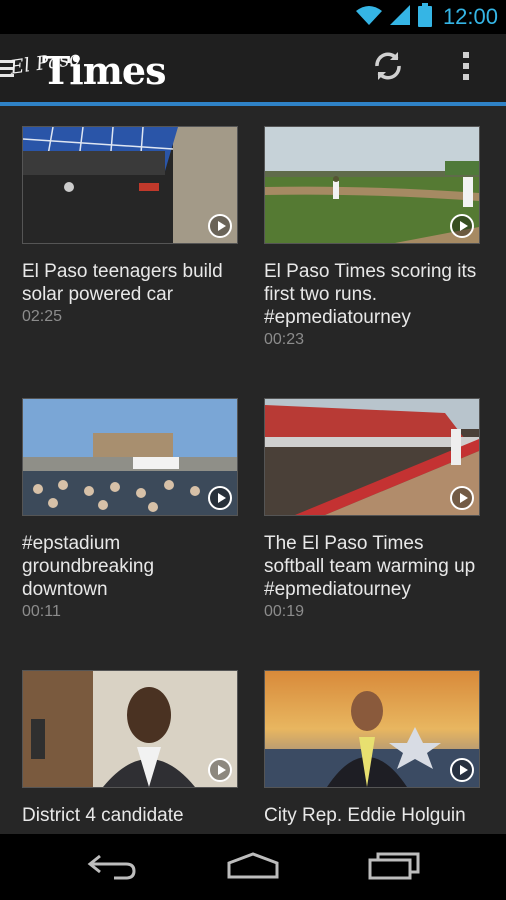 The height and width of the screenshot is (900, 506). I want to click on video-duration: 00:19, so click(284, 611).